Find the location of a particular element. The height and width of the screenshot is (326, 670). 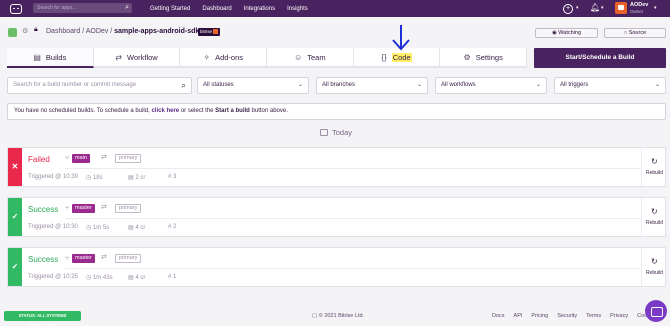

source-button: ○ Source is located at coordinates (635, 33).